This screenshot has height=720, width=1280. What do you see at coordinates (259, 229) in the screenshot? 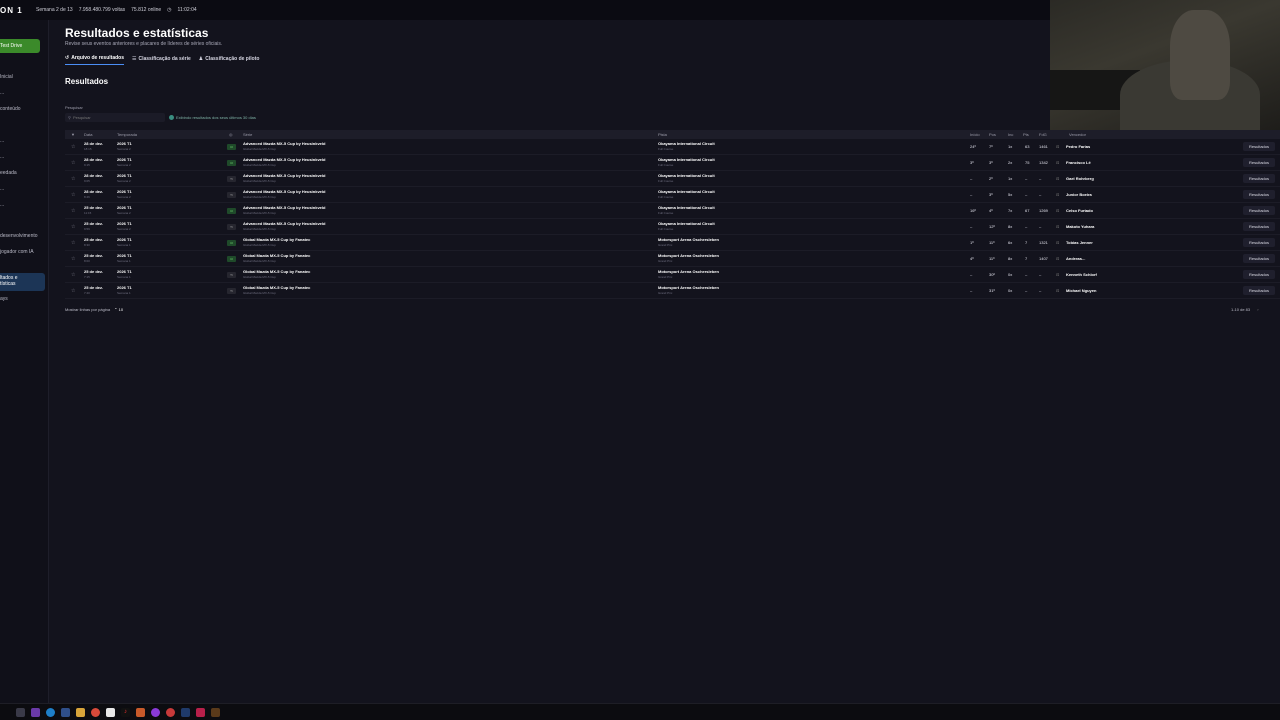
I see `car-name: Global Mazda MX-5 Cup` at bounding box center [259, 229].